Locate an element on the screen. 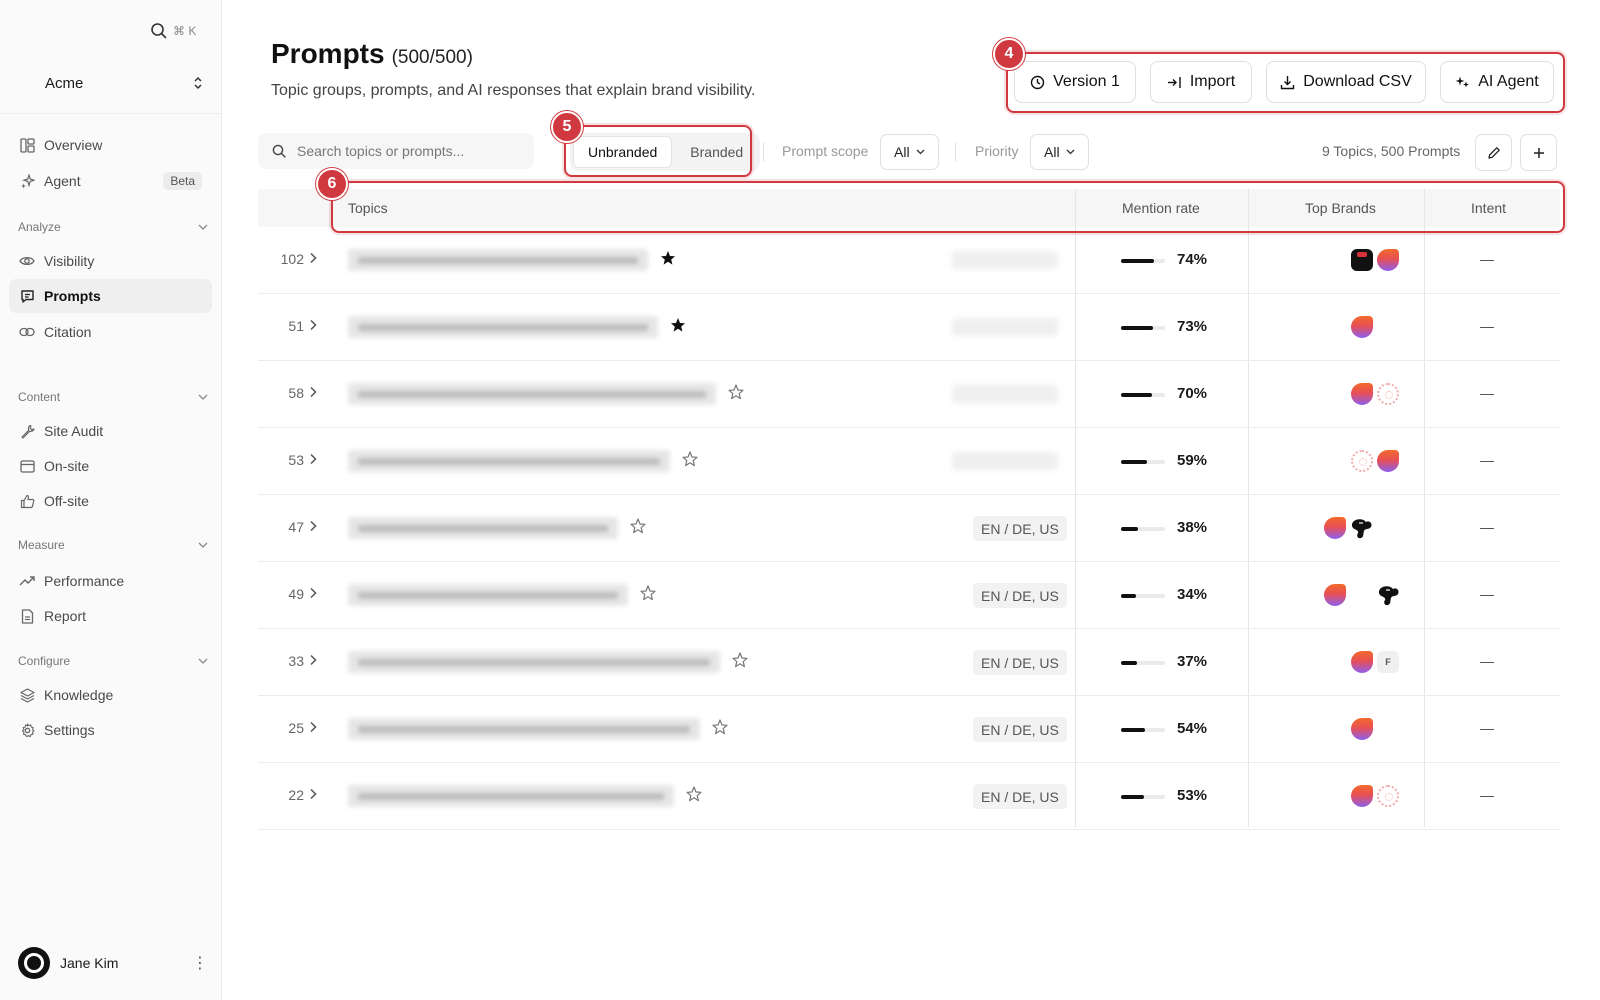 The width and height of the screenshot is (1600, 1000). sidebar-search-button: ⌘ K is located at coordinates (173, 30).